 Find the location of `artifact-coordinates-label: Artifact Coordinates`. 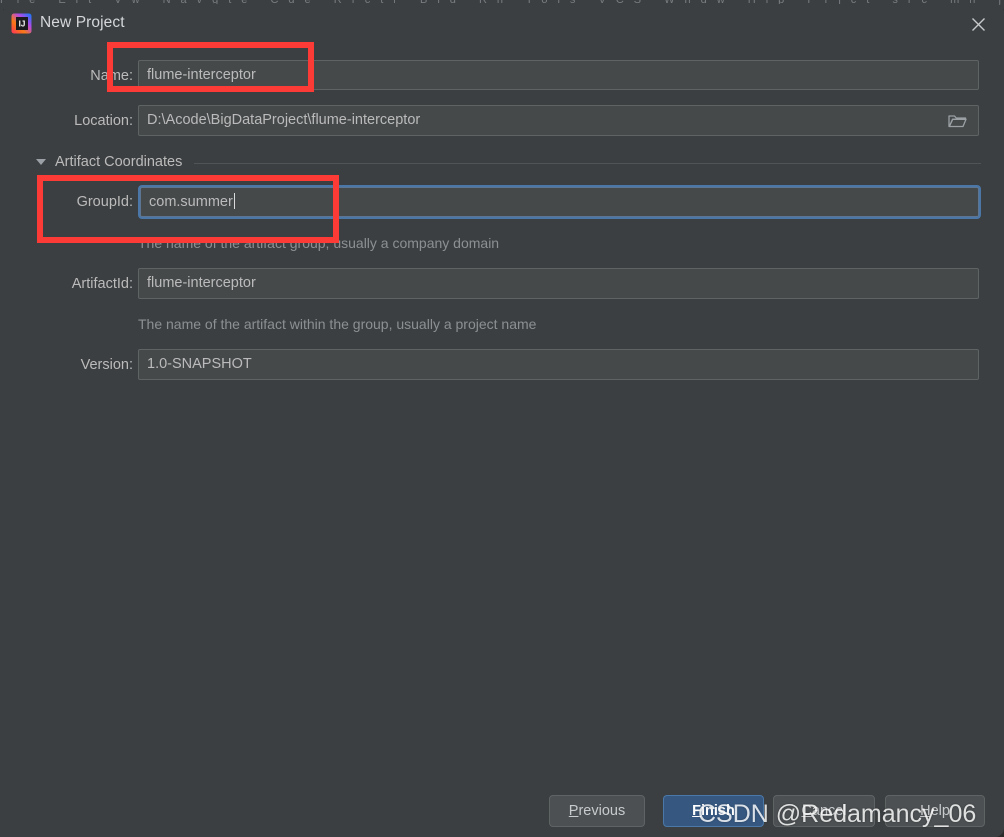

artifact-coordinates-label: Artifact Coordinates is located at coordinates (119, 162).